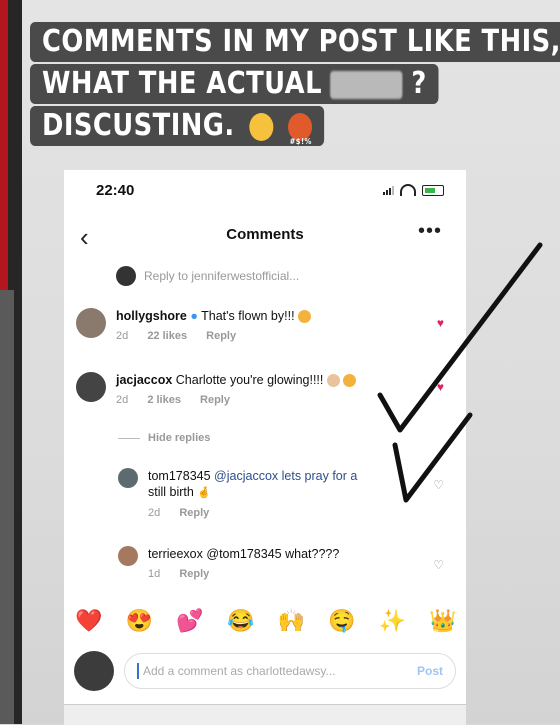 This screenshot has width=560, height=725. I want to click on reply-text-continued: still birth, so click(171, 492).